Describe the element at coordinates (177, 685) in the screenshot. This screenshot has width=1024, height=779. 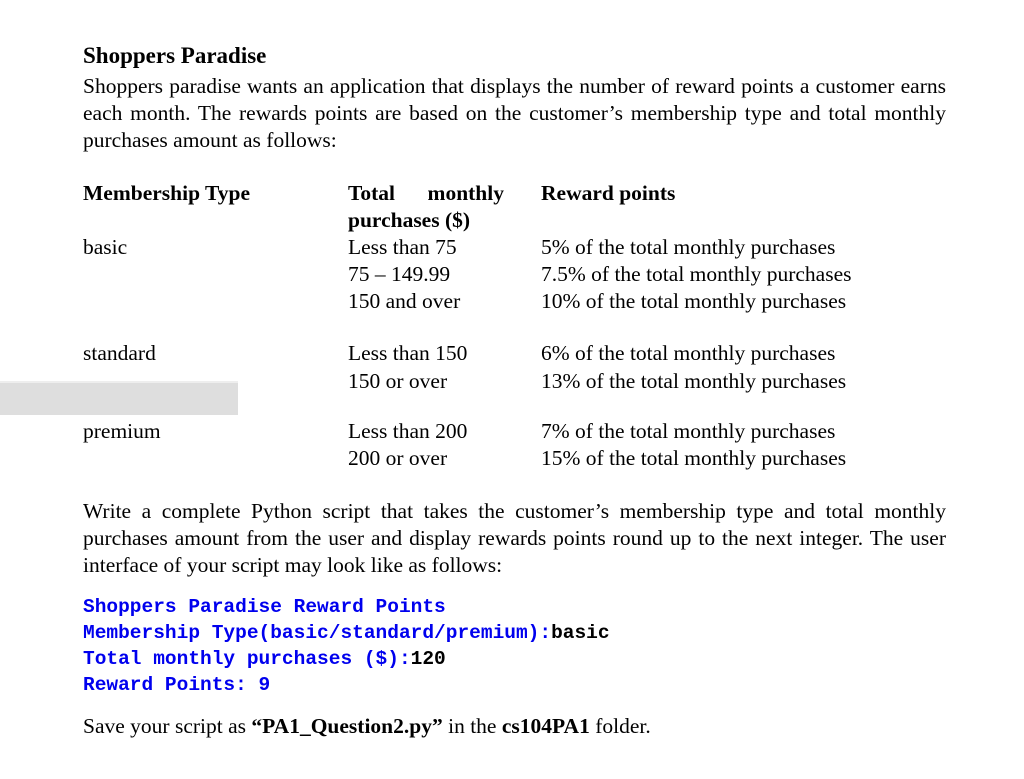
I see `reward-points-result: Reward Points: 9` at that location.